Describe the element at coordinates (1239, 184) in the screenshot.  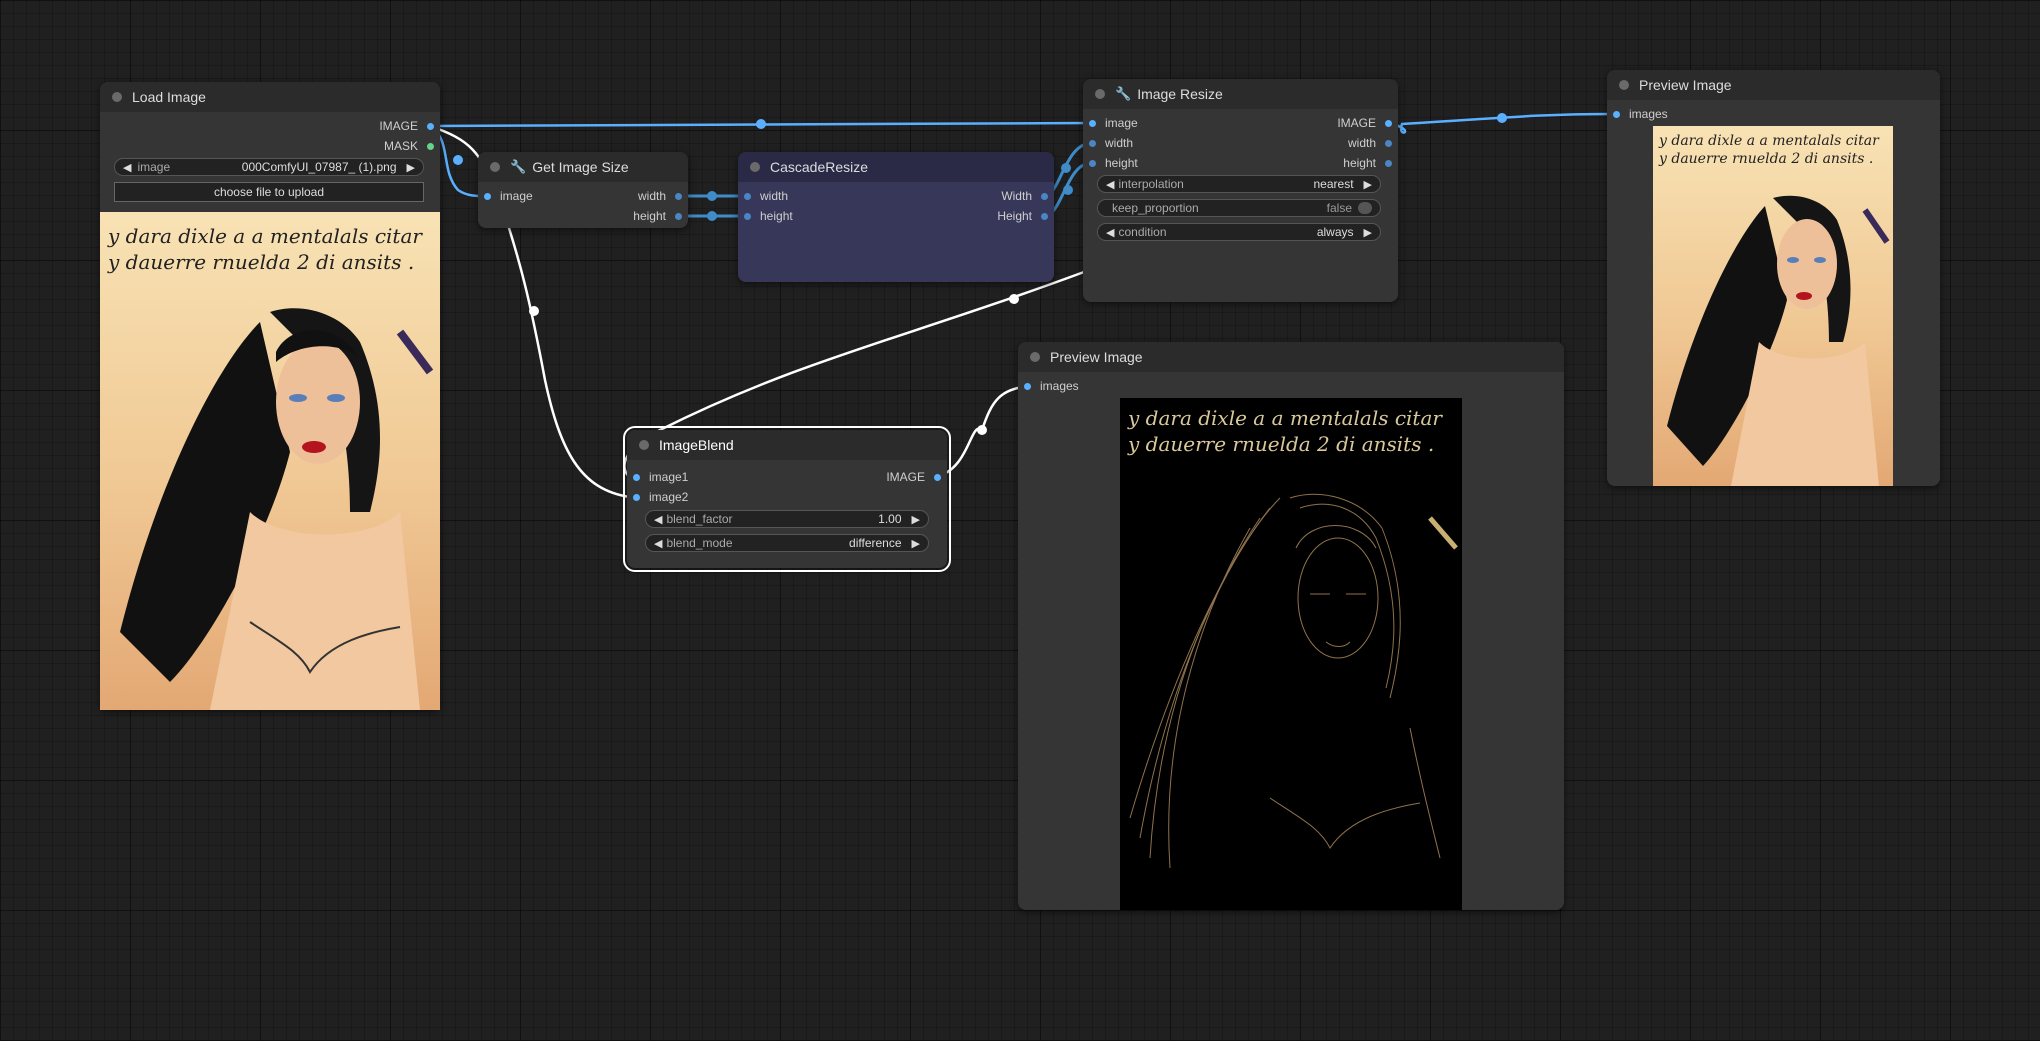
I see `interpolation-combo: ◀ interpolation nearest ▶` at that location.